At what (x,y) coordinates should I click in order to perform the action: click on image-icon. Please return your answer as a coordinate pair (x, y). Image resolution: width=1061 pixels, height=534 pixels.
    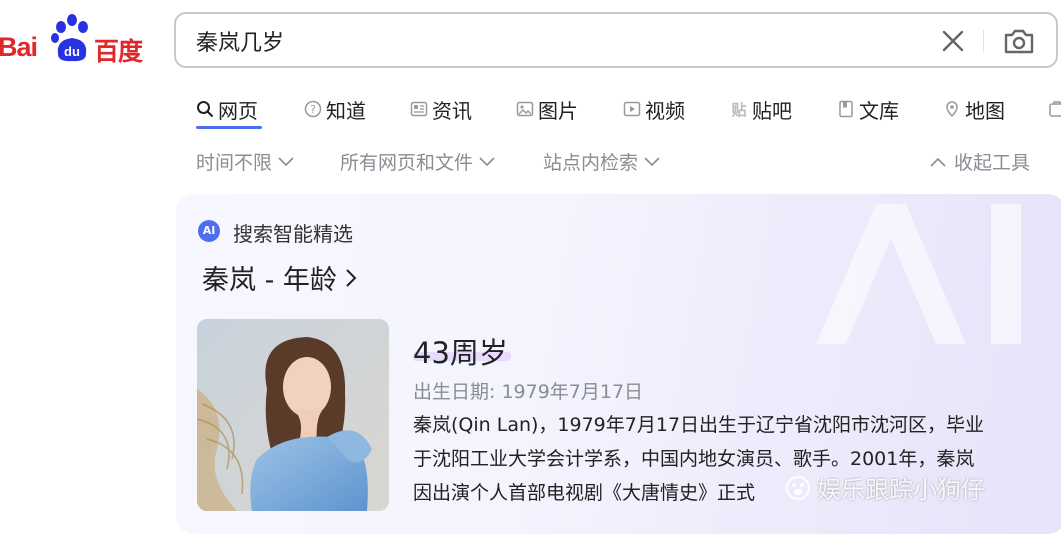
    Looking at the image, I should click on (525, 109).